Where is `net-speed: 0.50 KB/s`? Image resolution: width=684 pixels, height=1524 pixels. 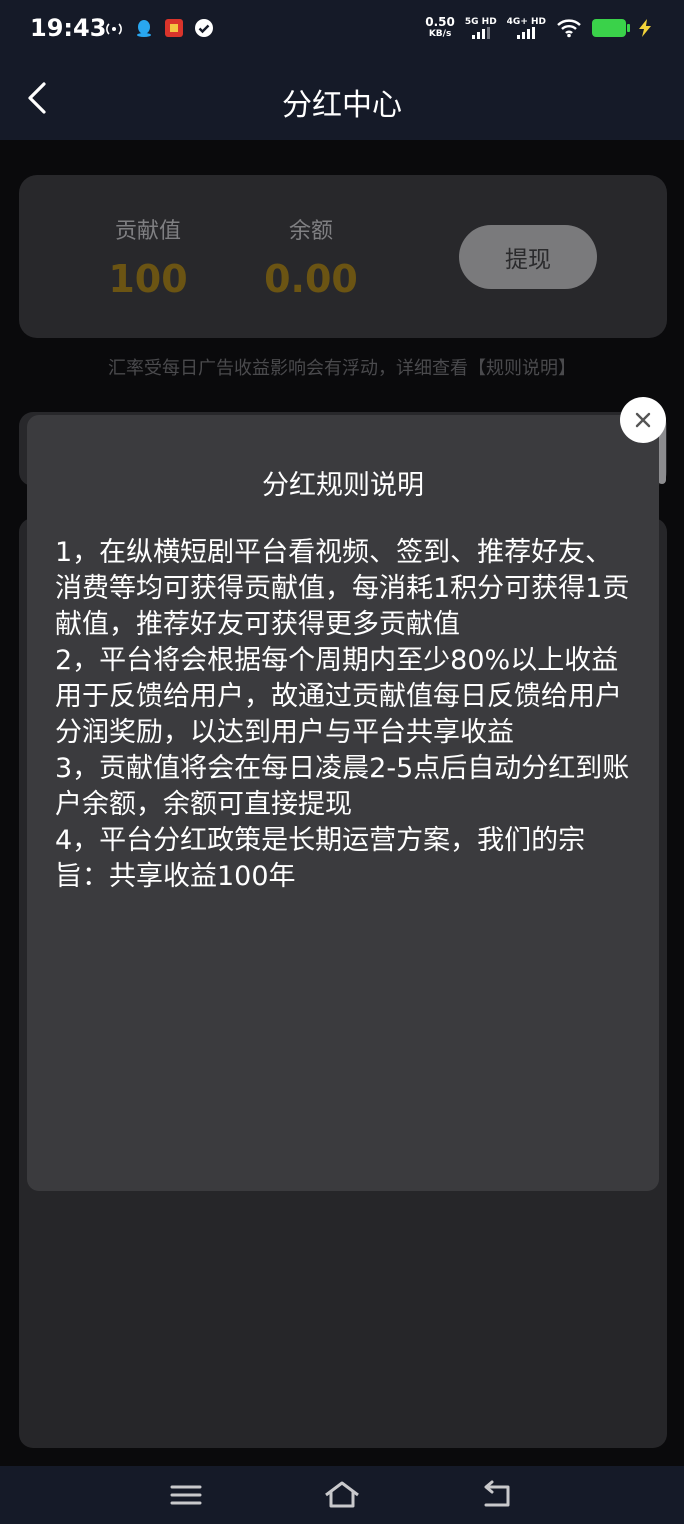 net-speed: 0.50 KB/s is located at coordinates (440, 28).